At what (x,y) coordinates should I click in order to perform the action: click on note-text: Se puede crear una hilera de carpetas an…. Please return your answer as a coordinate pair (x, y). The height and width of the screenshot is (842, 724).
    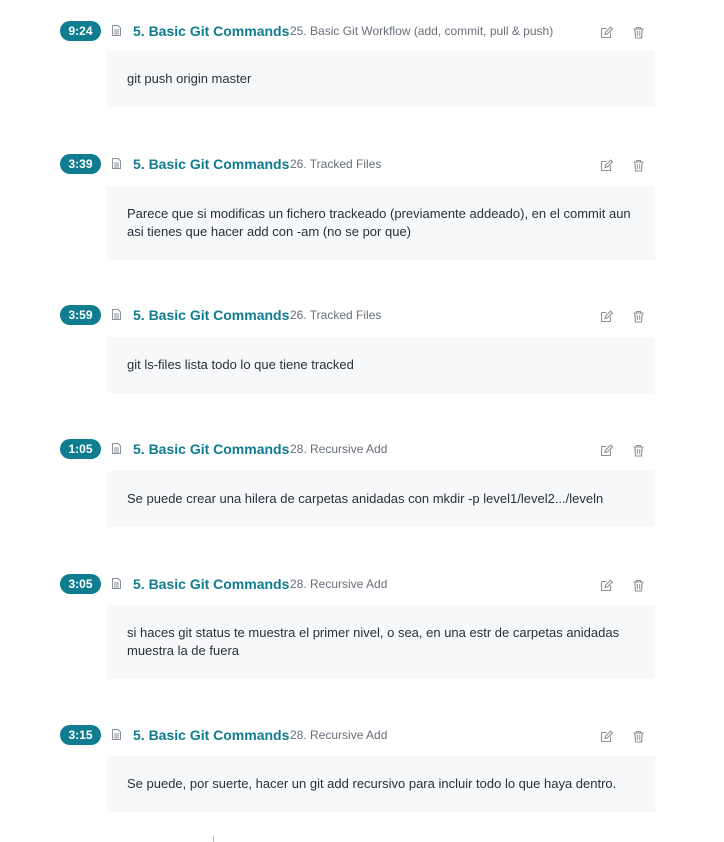
    Looking at the image, I should click on (365, 498).